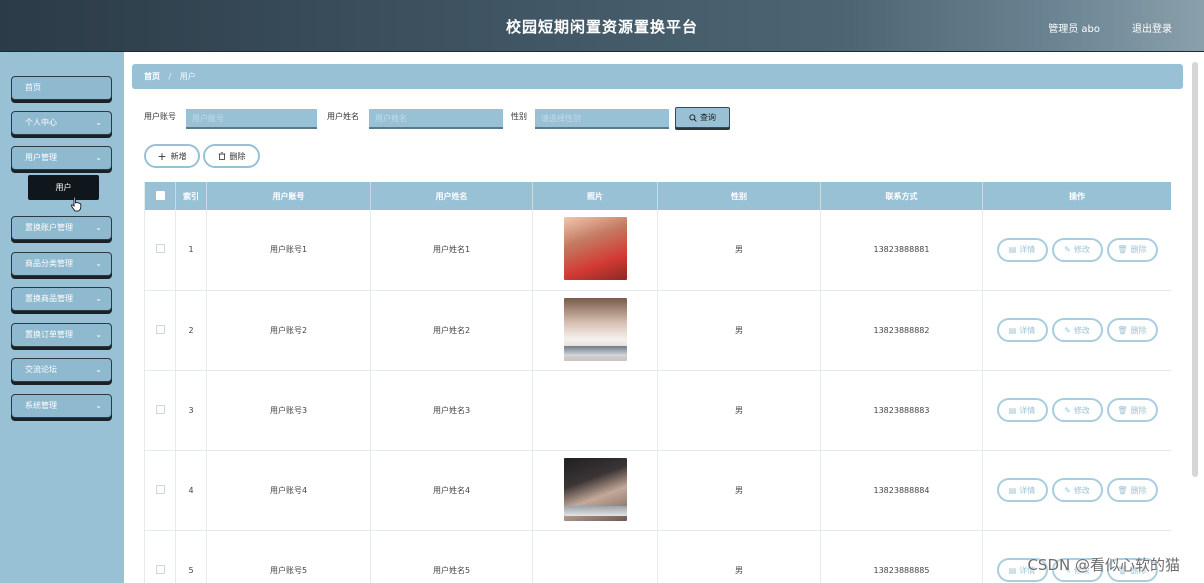  I want to click on select-all-checkbox, so click(160, 195).